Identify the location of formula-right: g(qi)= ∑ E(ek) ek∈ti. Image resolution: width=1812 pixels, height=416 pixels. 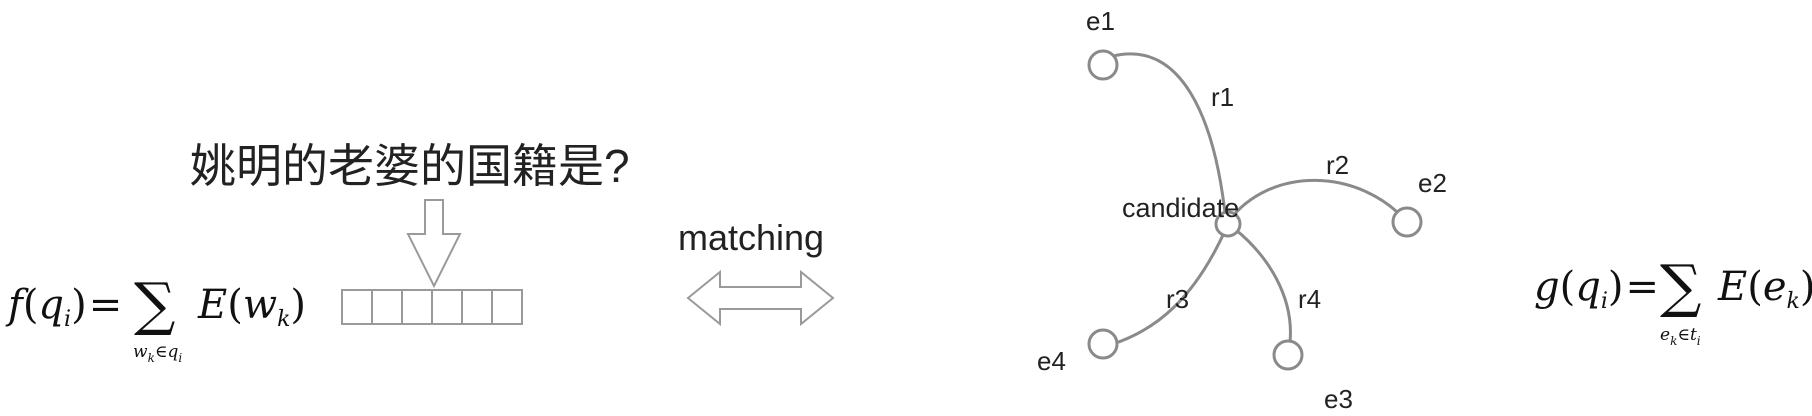
(1673, 300).